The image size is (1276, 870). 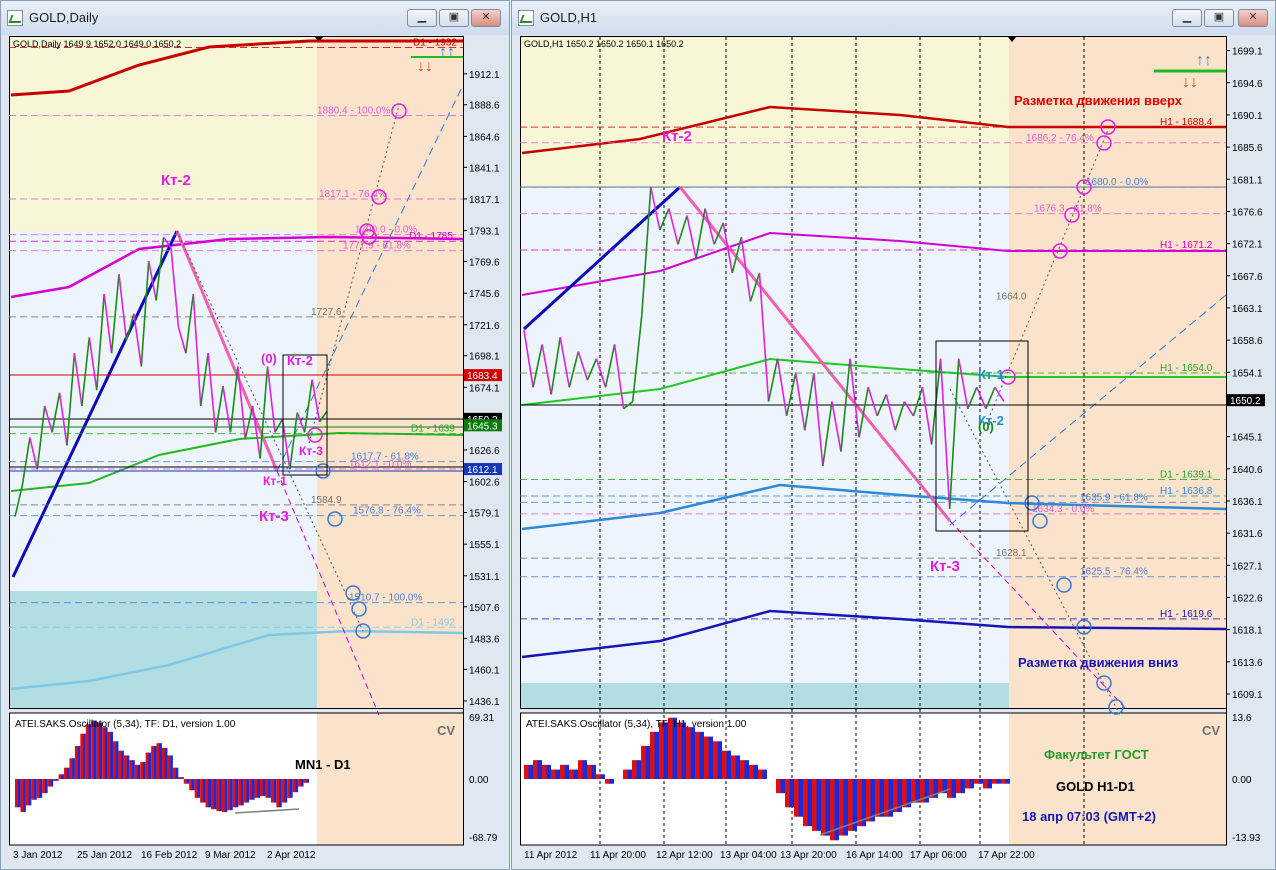 I want to click on price-tick-label: 1636.1, so click(x=1247, y=502).